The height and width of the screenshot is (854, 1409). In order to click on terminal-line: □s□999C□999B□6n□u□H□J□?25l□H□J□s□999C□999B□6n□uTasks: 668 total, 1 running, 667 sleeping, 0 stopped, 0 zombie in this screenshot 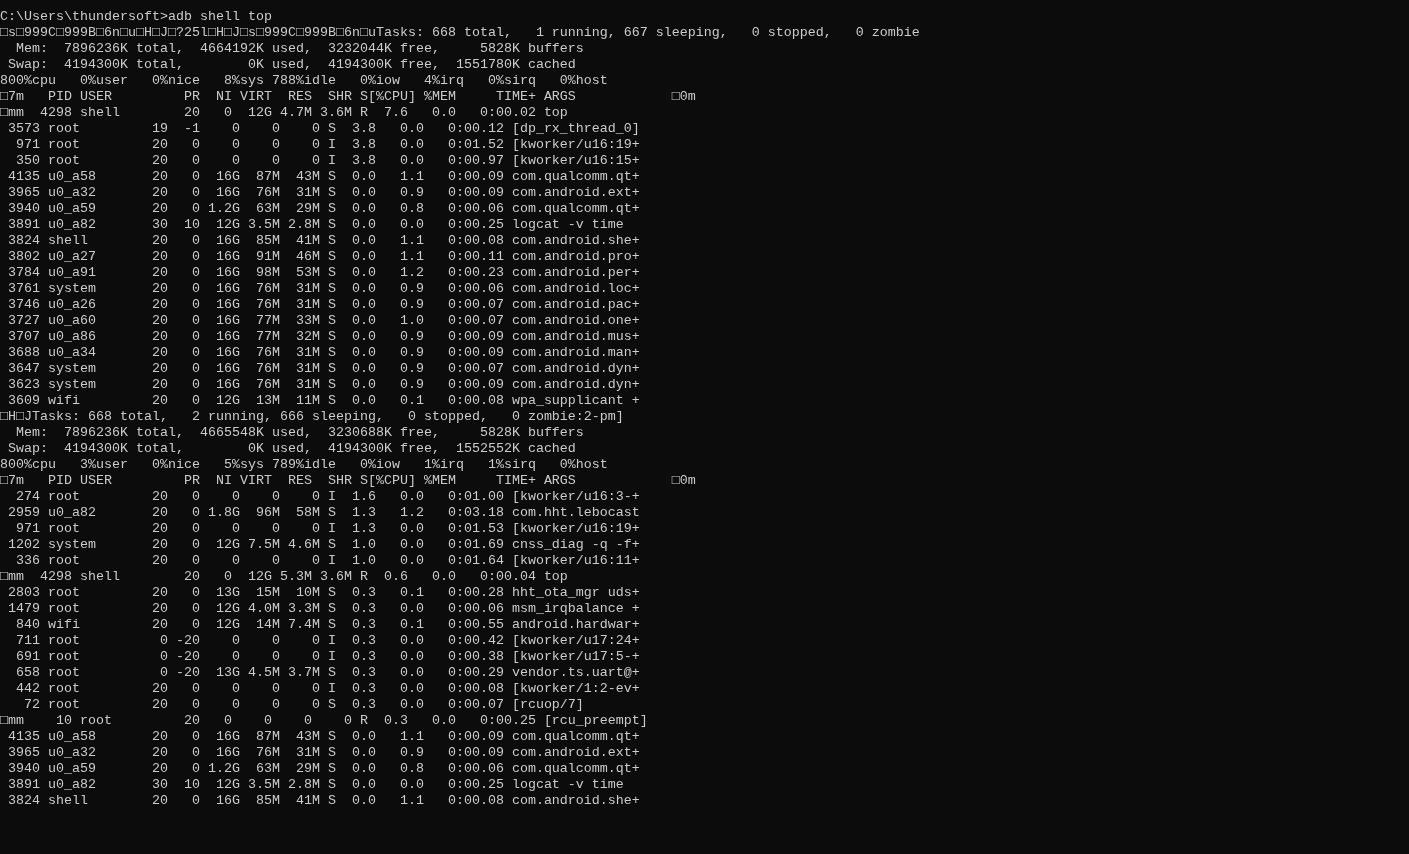, I will do `click(460, 33)`.